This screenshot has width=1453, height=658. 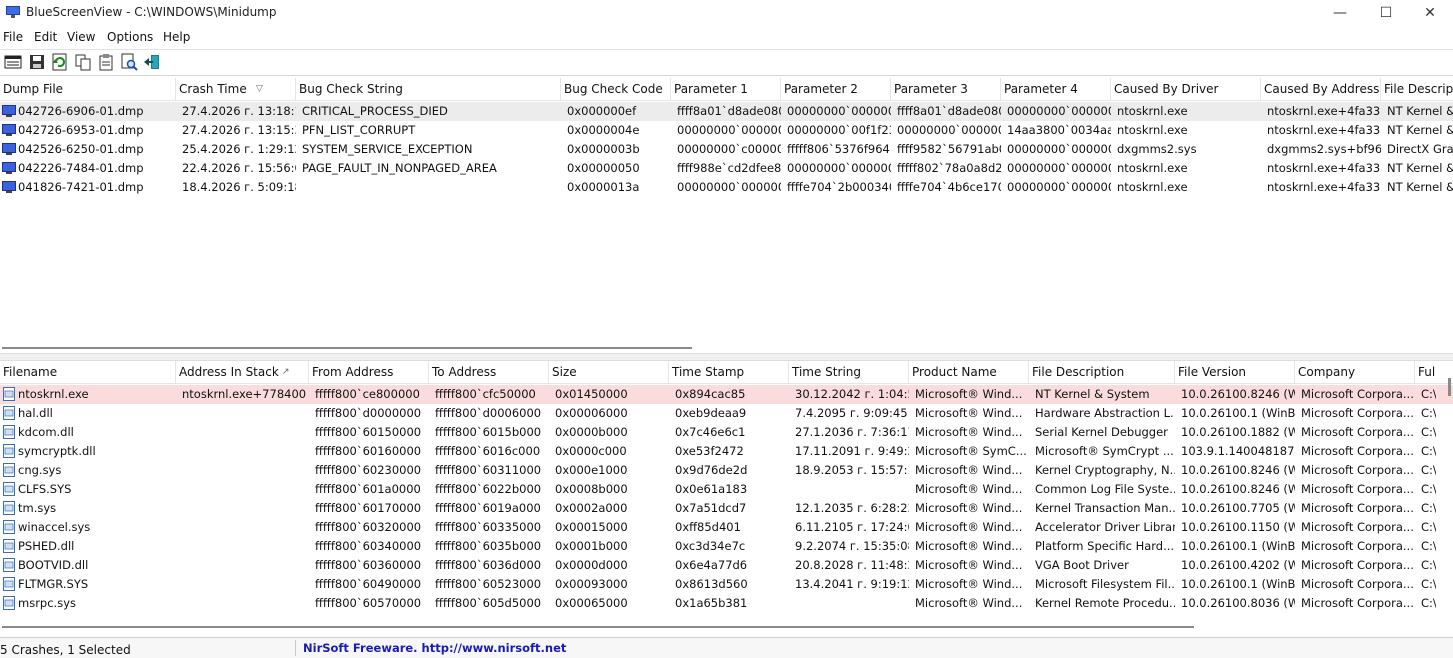 I want to click on column-parameter-4: Parameter 4, so click(x=1056, y=89).